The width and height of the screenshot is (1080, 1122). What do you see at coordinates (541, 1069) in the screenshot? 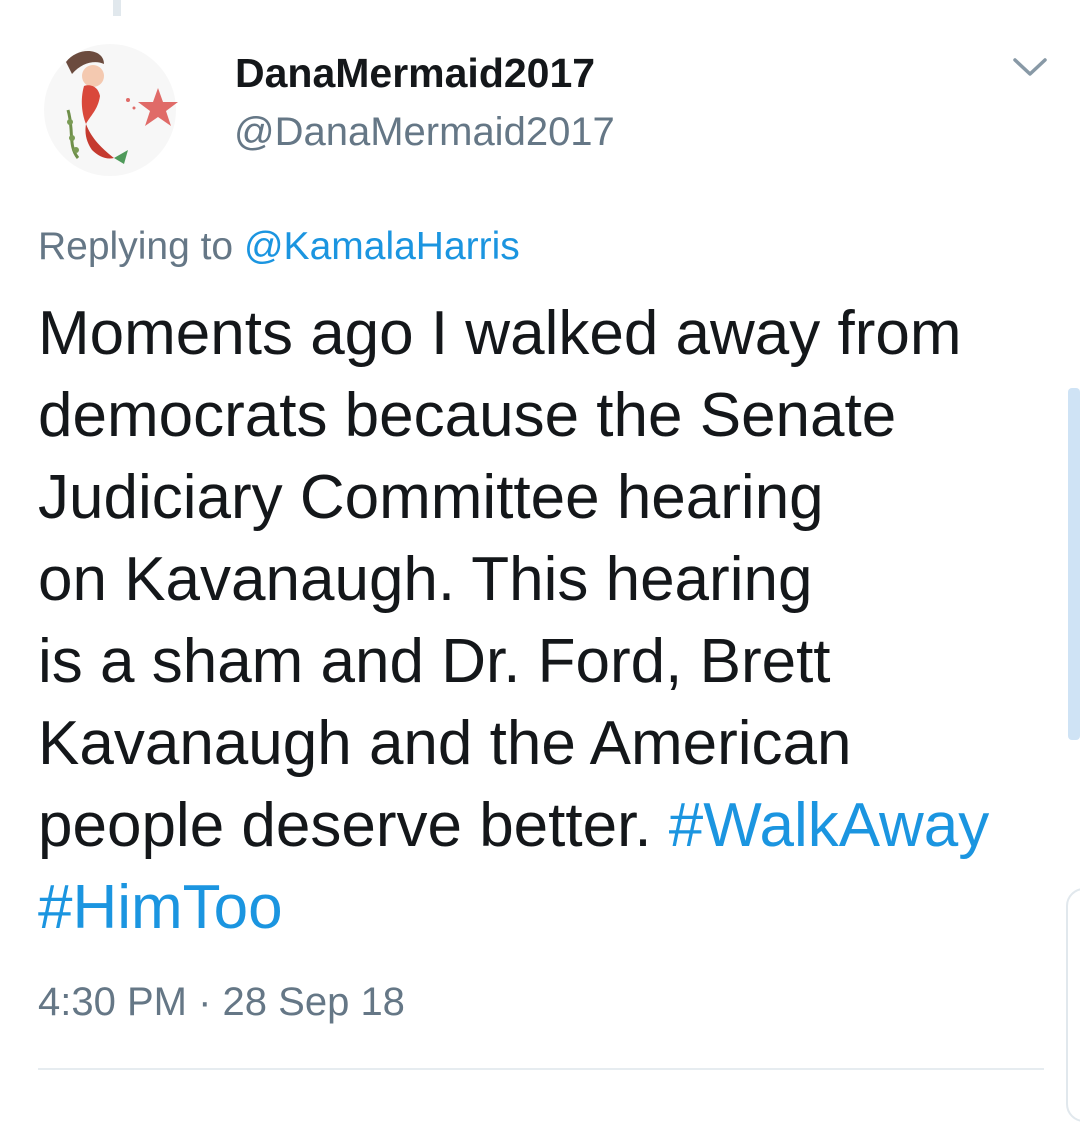
I see `divider` at bounding box center [541, 1069].